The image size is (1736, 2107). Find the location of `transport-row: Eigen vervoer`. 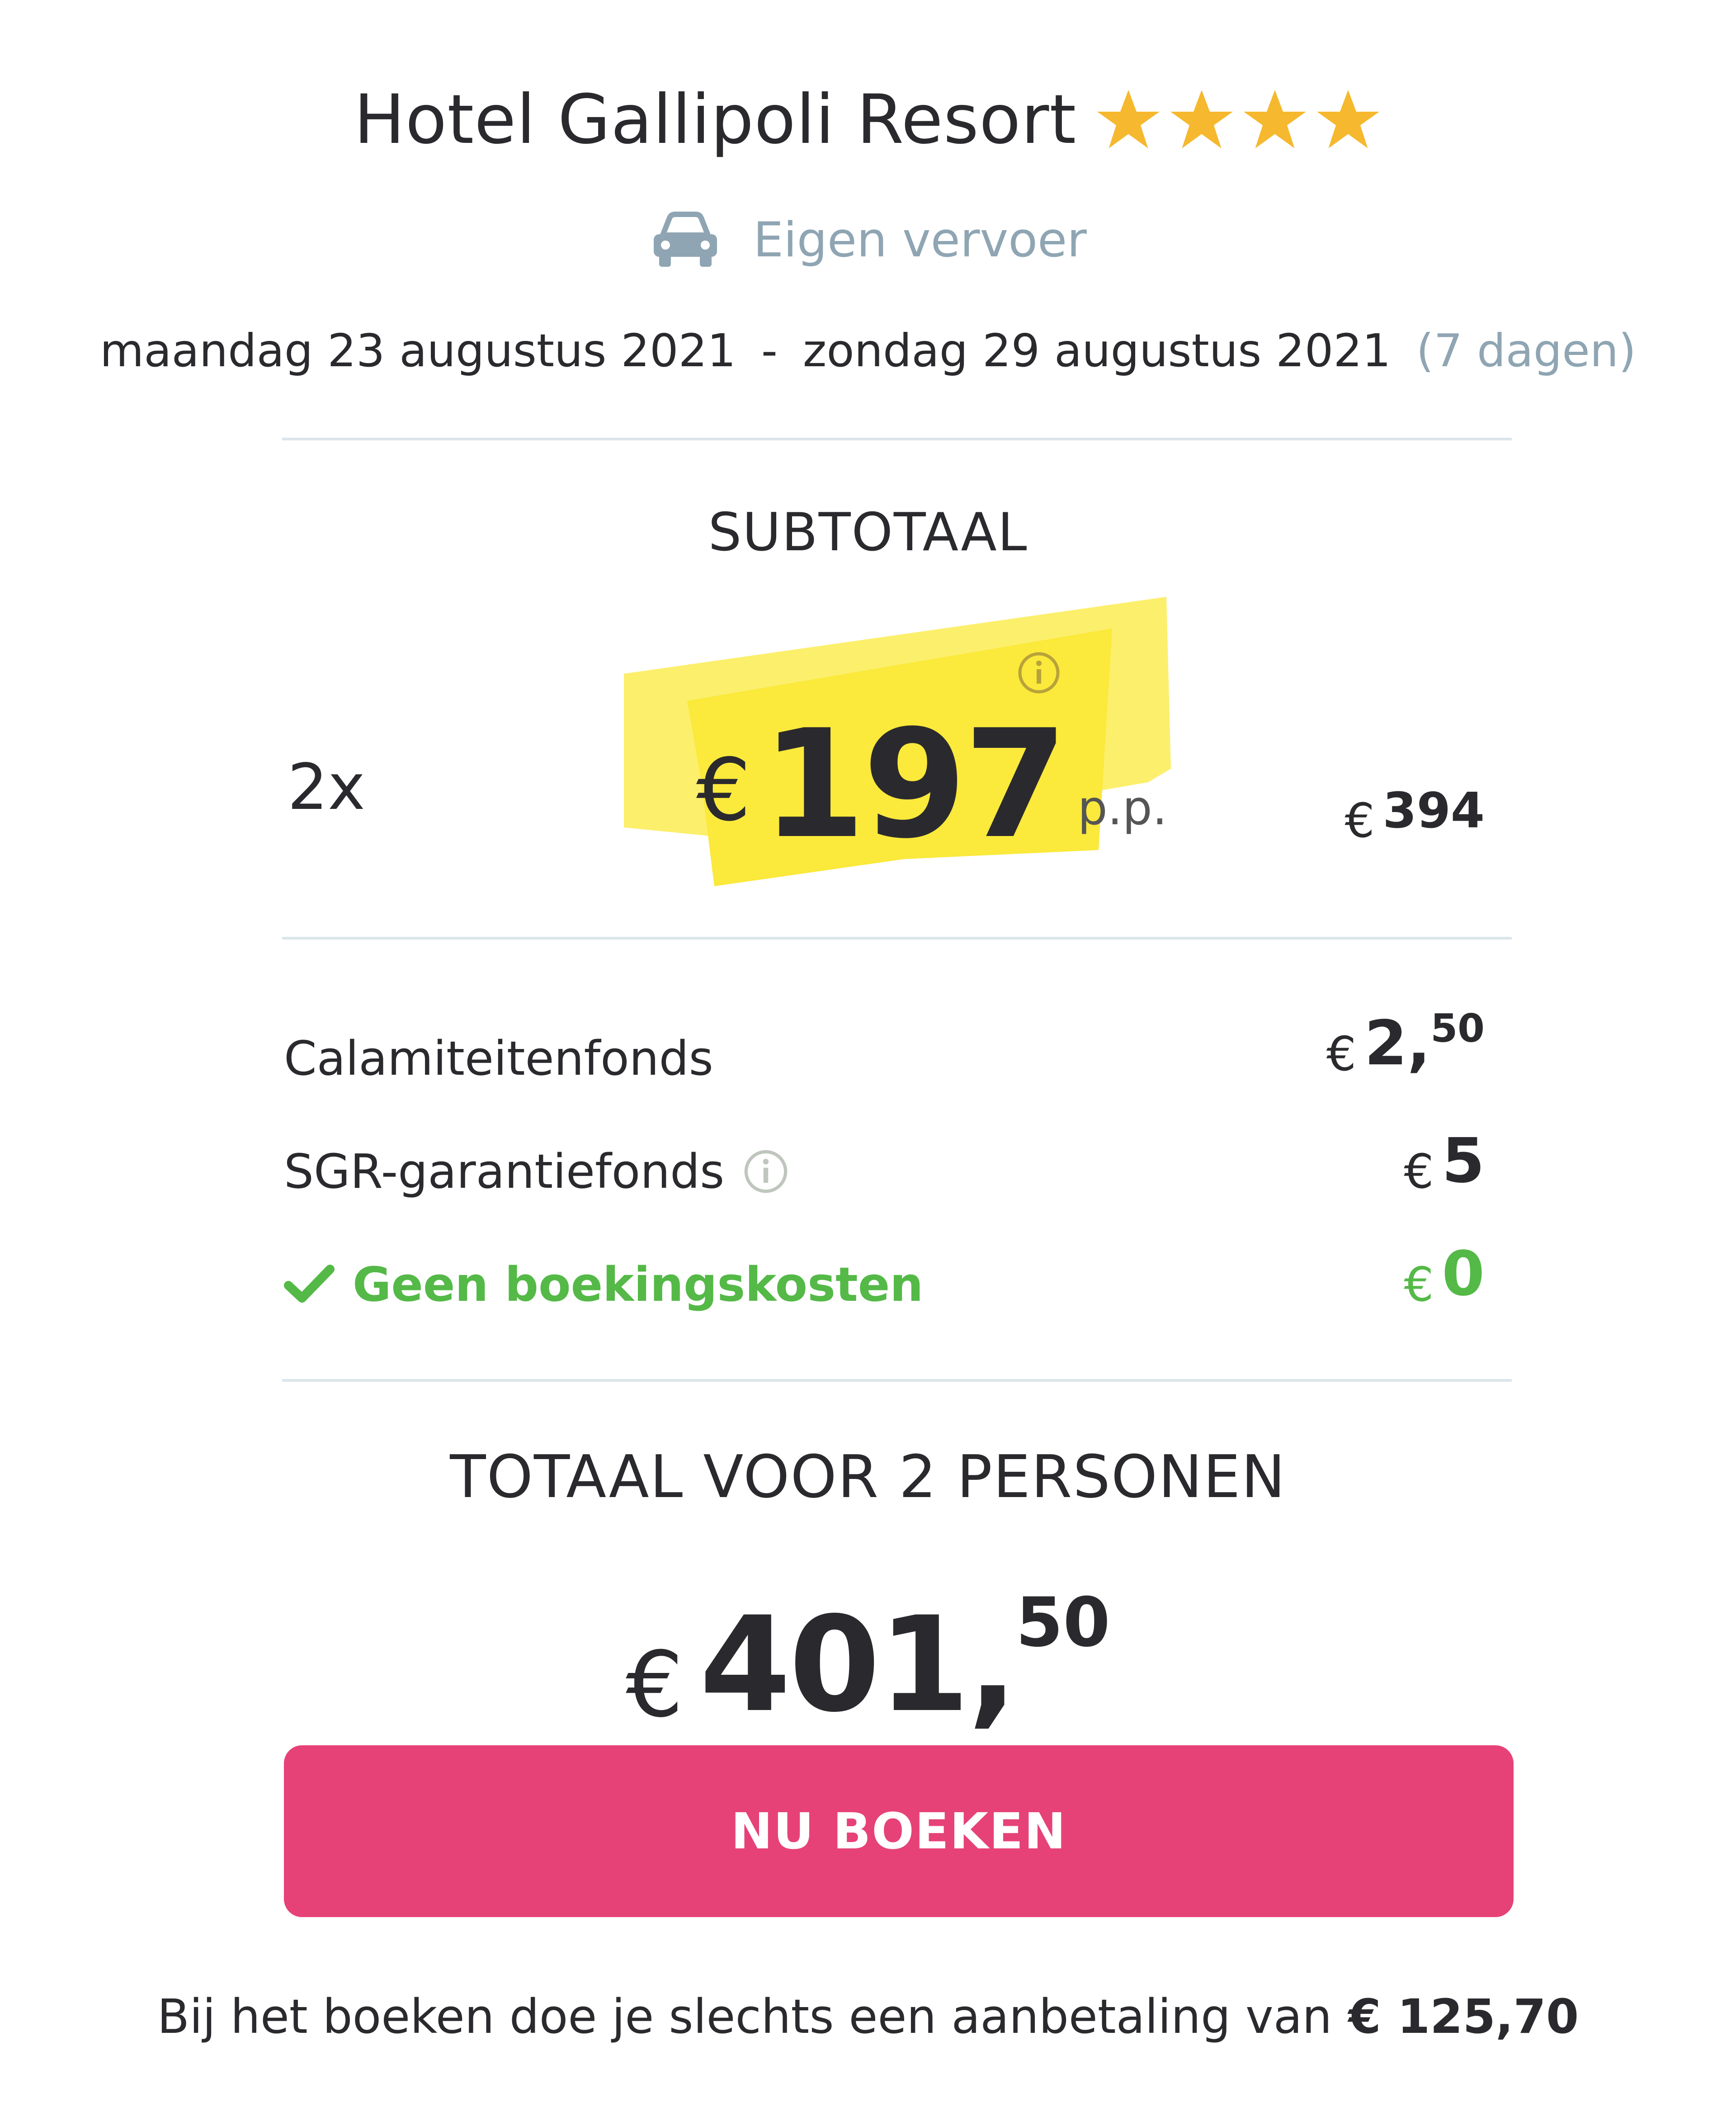

transport-row: Eigen vervoer is located at coordinates (868, 239).